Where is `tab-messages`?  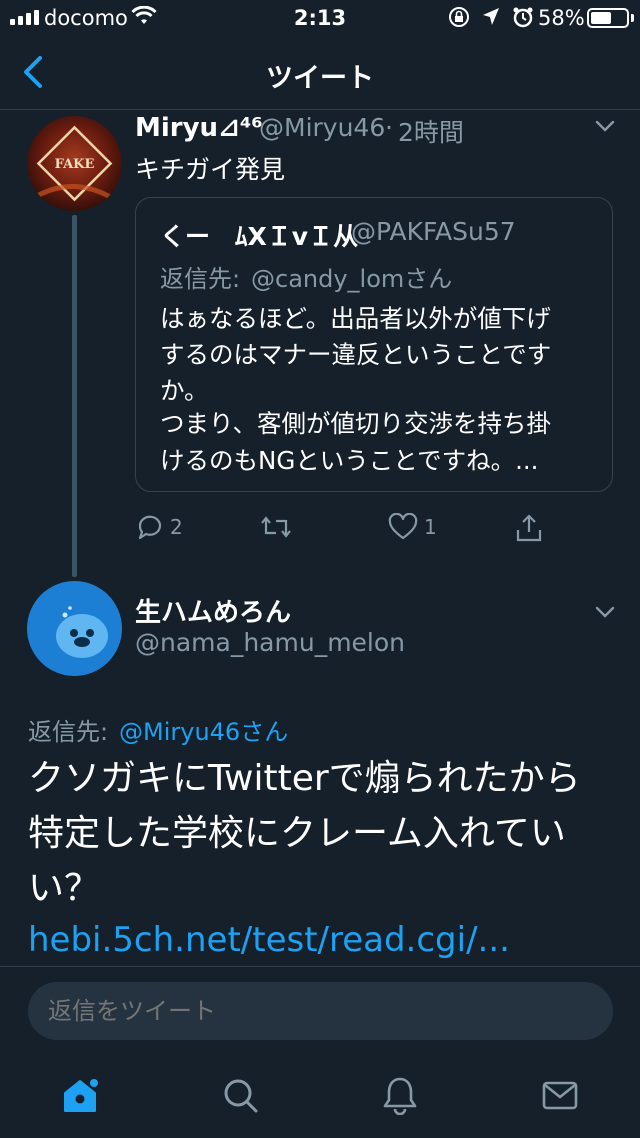 tab-messages is located at coordinates (560, 1095).